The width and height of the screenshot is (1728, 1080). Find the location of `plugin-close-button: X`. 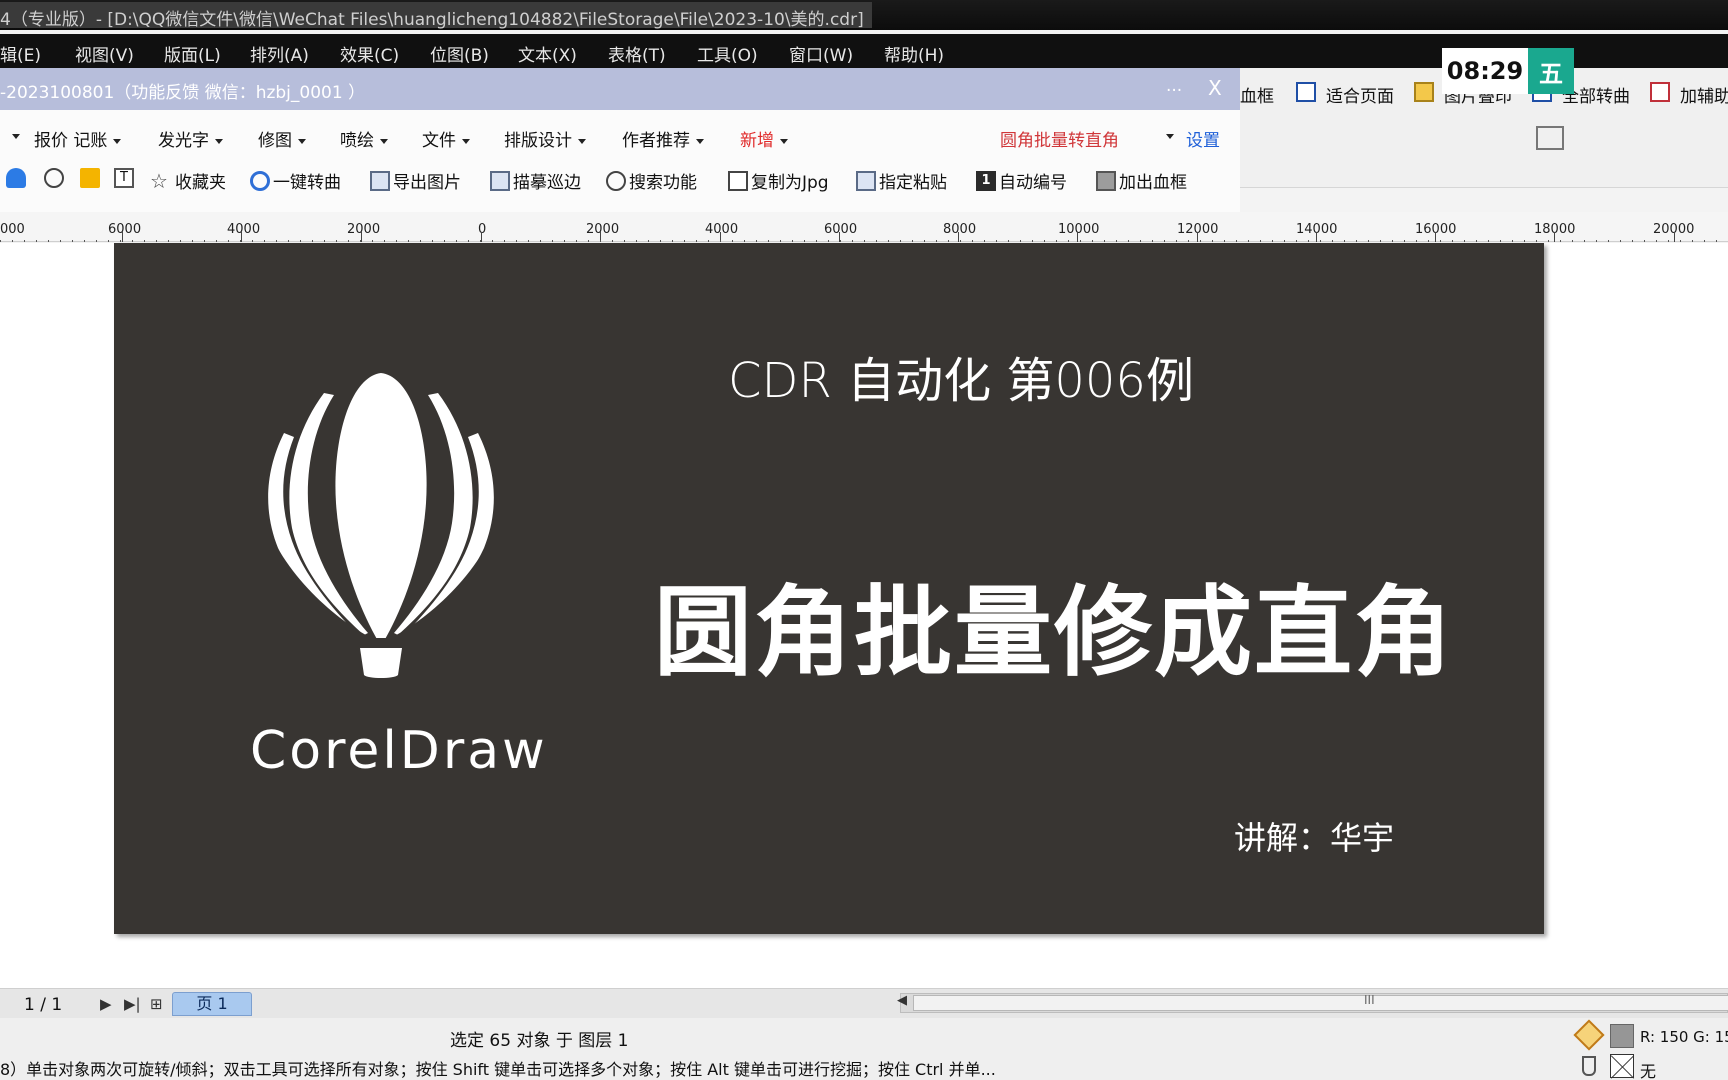

plugin-close-button: X is located at coordinates (1215, 88).